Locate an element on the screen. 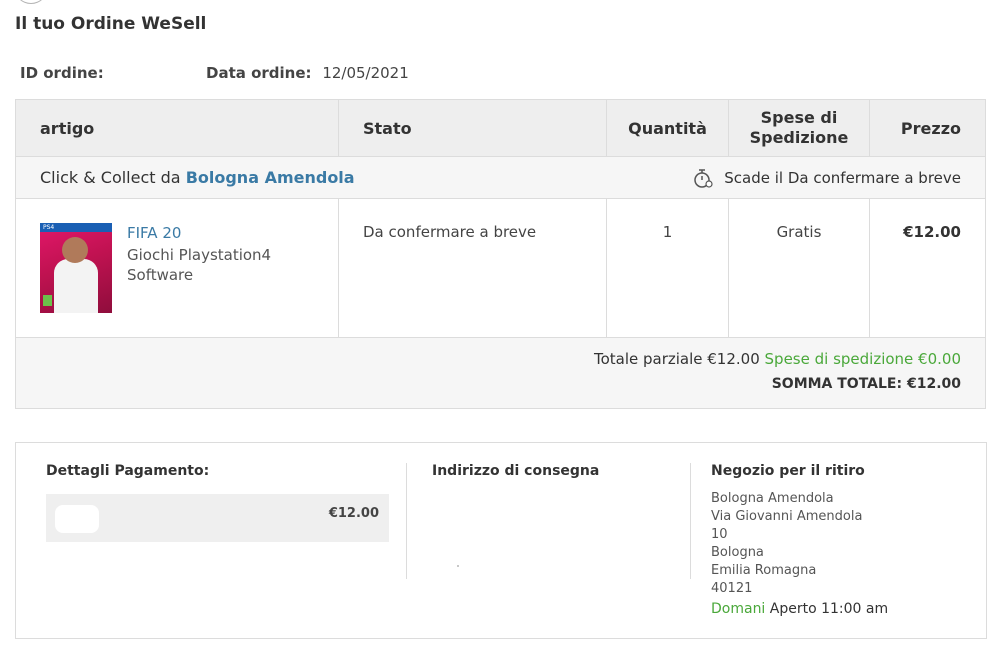 The height and width of the screenshot is (651, 1005). order-date-label: Data ordine: is located at coordinates (259, 73).